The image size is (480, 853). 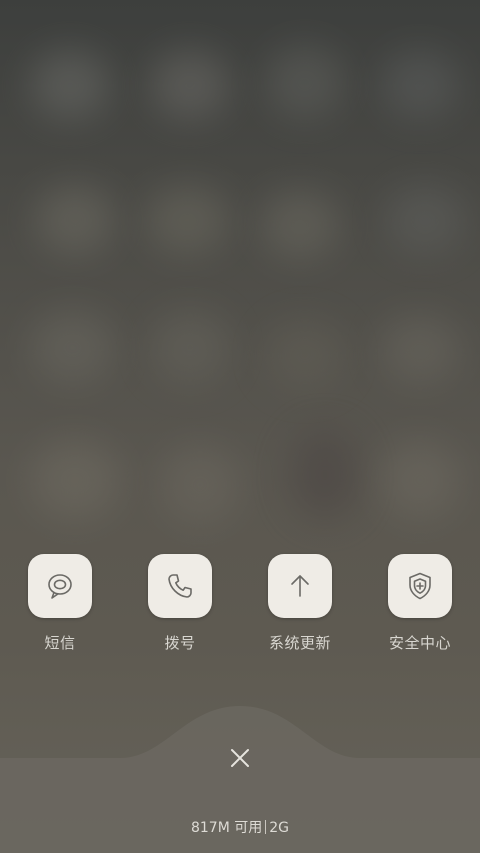 What do you see at coordinates (180, 586) in the screenshot?
I see `phone-icon` at bounding box center [180, 586].